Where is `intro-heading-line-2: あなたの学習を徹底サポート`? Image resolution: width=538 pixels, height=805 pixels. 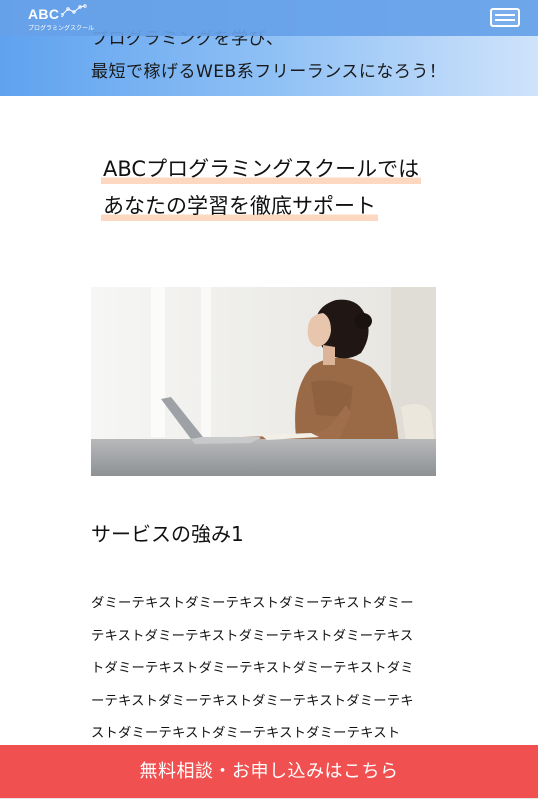
intro-heading-line-2: あなたの学習を徹底サポート is located at coordinates (239, 206).